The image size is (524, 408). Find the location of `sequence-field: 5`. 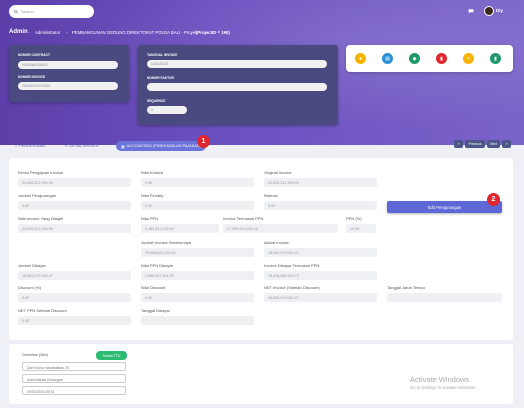

sequence-field: 5 is located at coordinates (167, 110).